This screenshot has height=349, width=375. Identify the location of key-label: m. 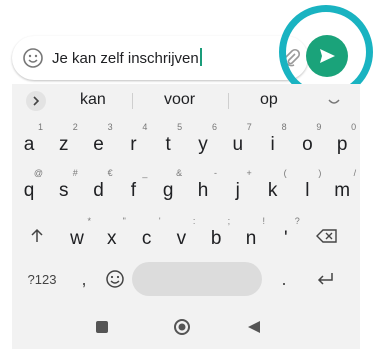
(342, 190).